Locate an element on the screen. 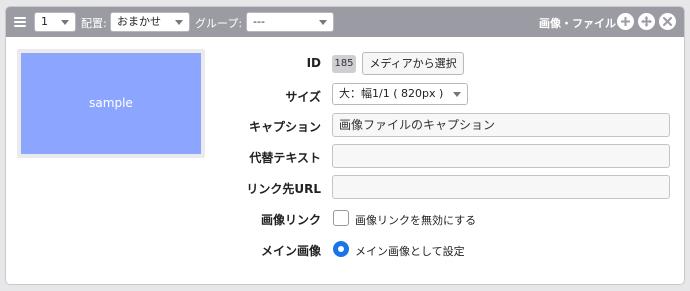 Image resolution: width=690 pixels, height=291 pixels. main-image-label: メイン画像 is located at coordinates (290, 251).